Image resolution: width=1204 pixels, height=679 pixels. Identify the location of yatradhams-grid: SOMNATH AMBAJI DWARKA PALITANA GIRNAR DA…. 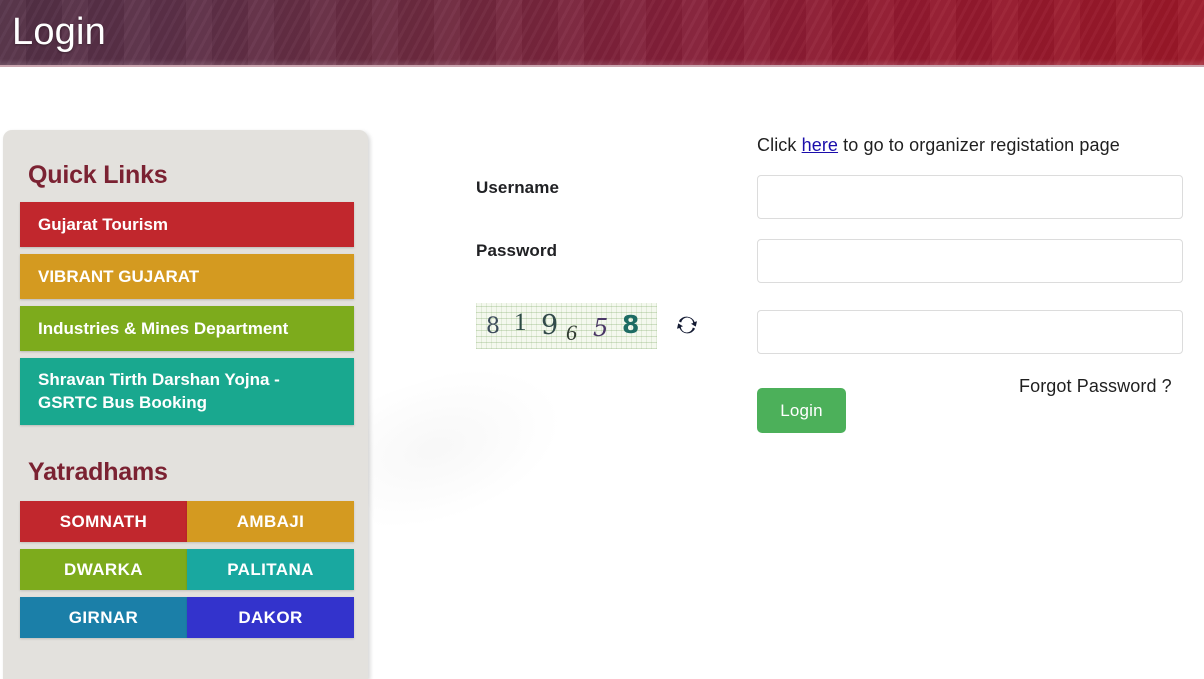
(187, 569).